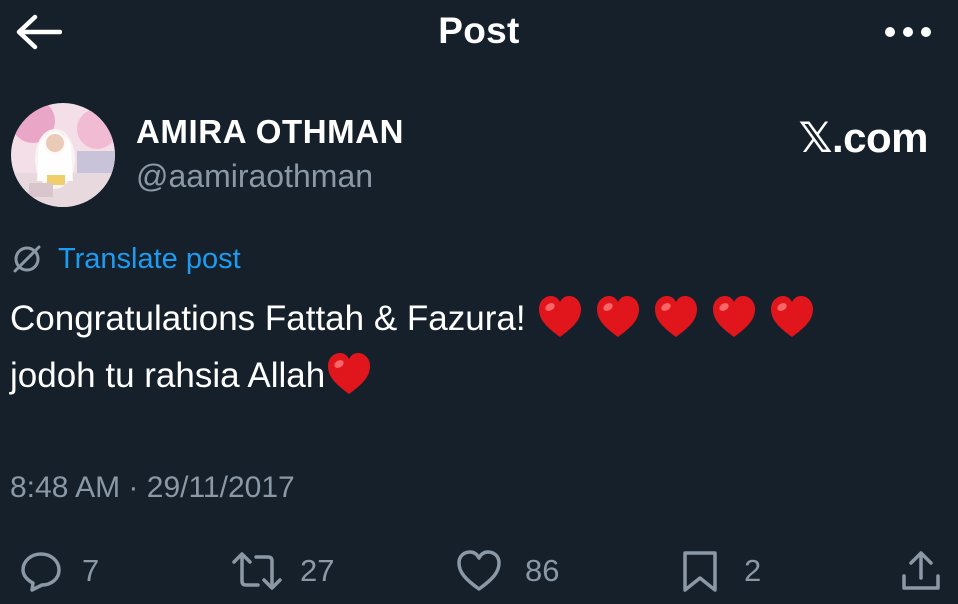 The width and height of the screenshot is (958, 604). What do you see at coordinates (720, 571) in the screenshot?
I see `bookmark-button: 2` at bounding box center [720, 571].